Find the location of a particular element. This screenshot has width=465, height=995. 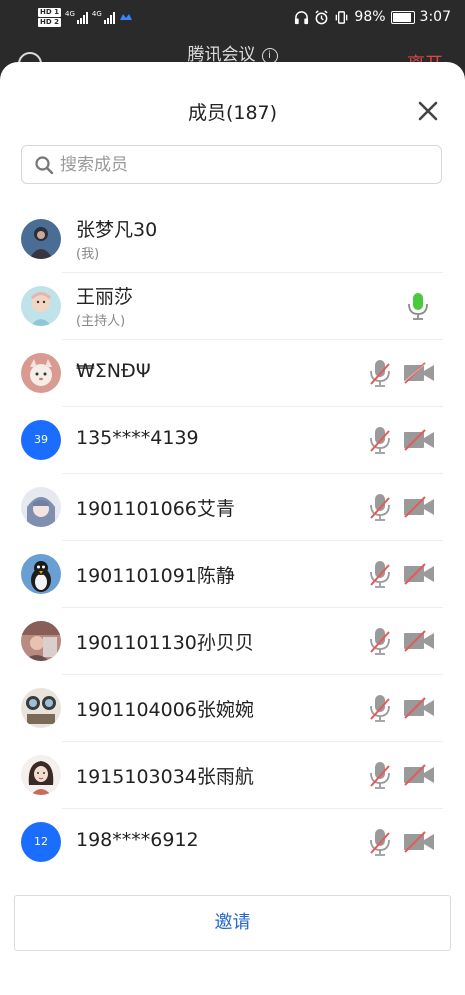

clock: 3:07 is located at coordinates (435, 17).